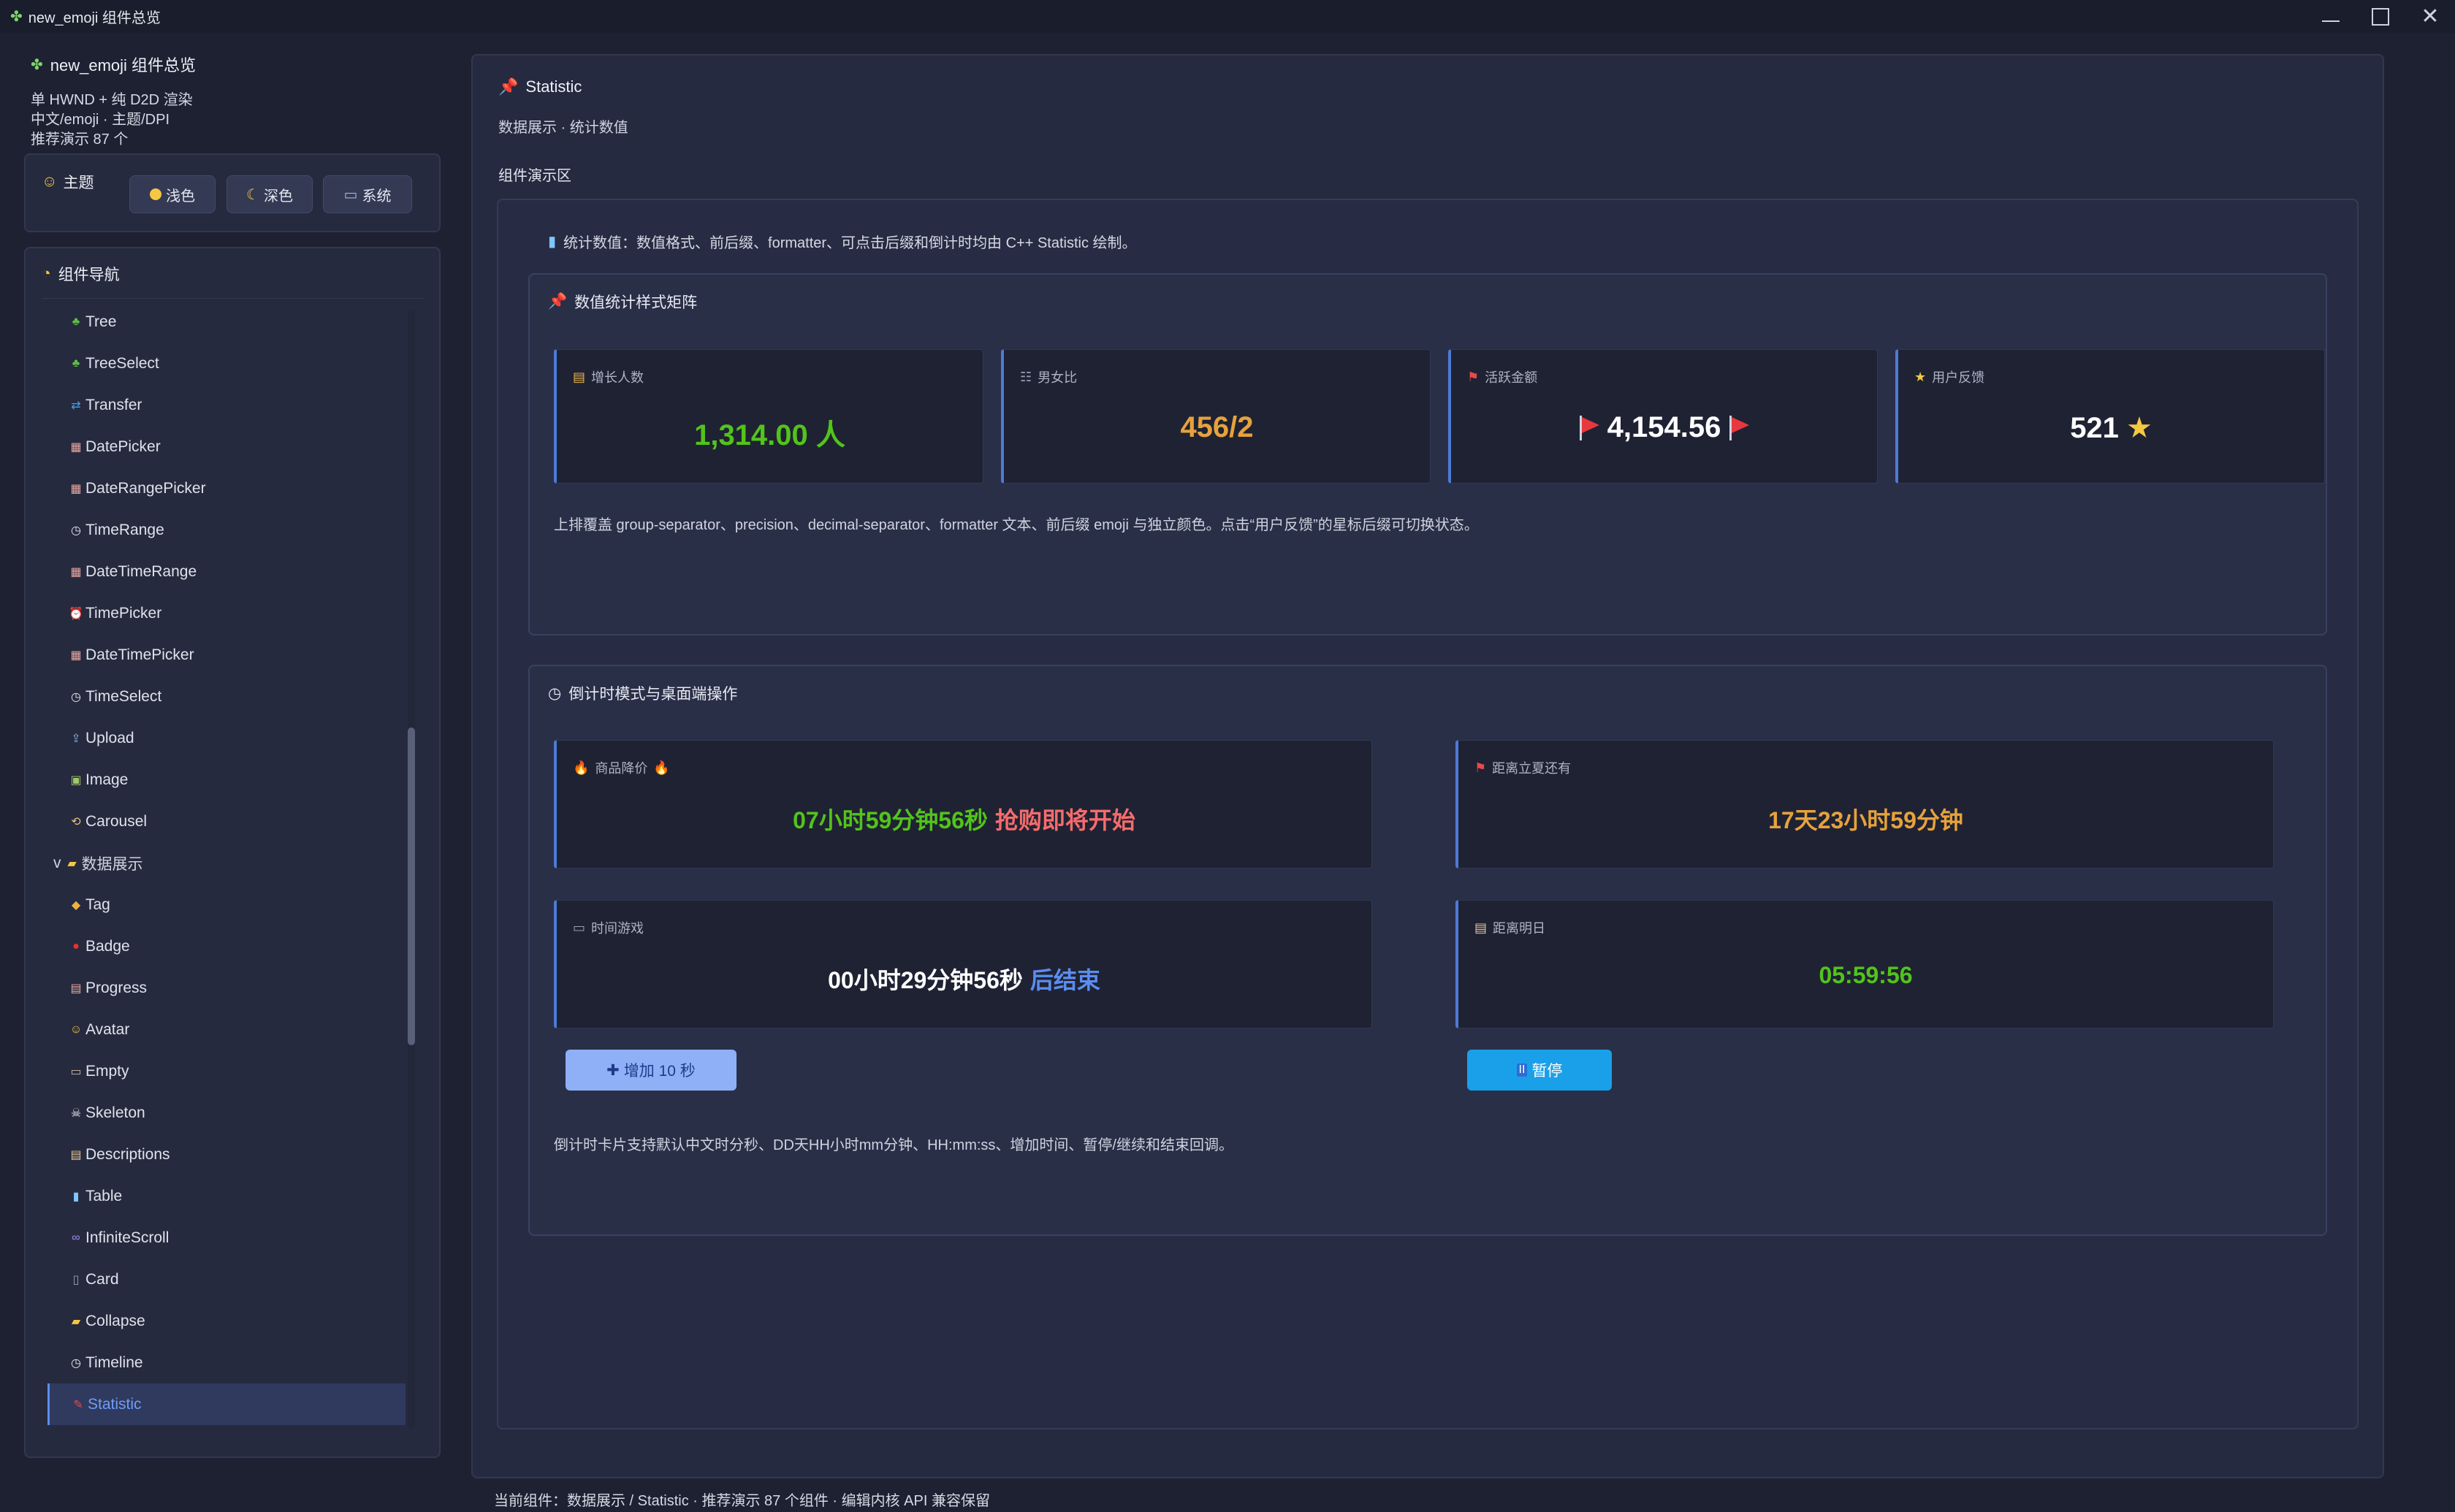  Describe the element at coordinates (127, 1154) in the screenshot. I see `sidebar-item-label: Descriptions` at that location.